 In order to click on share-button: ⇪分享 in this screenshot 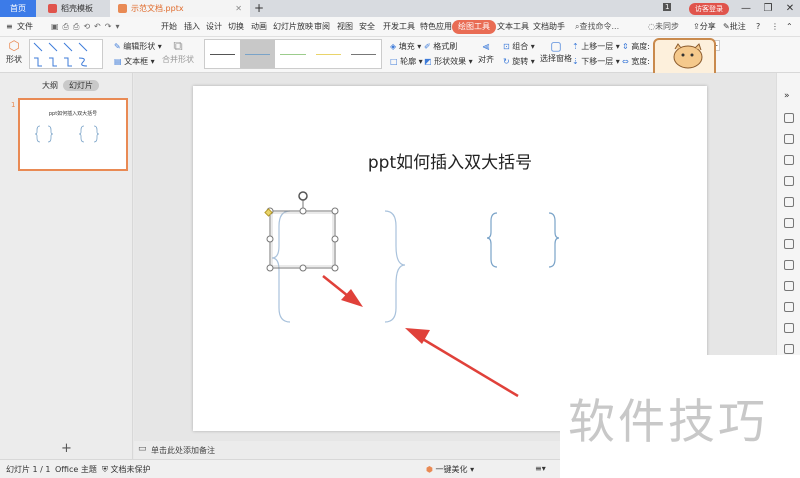, I will do `click(704, 27)`.